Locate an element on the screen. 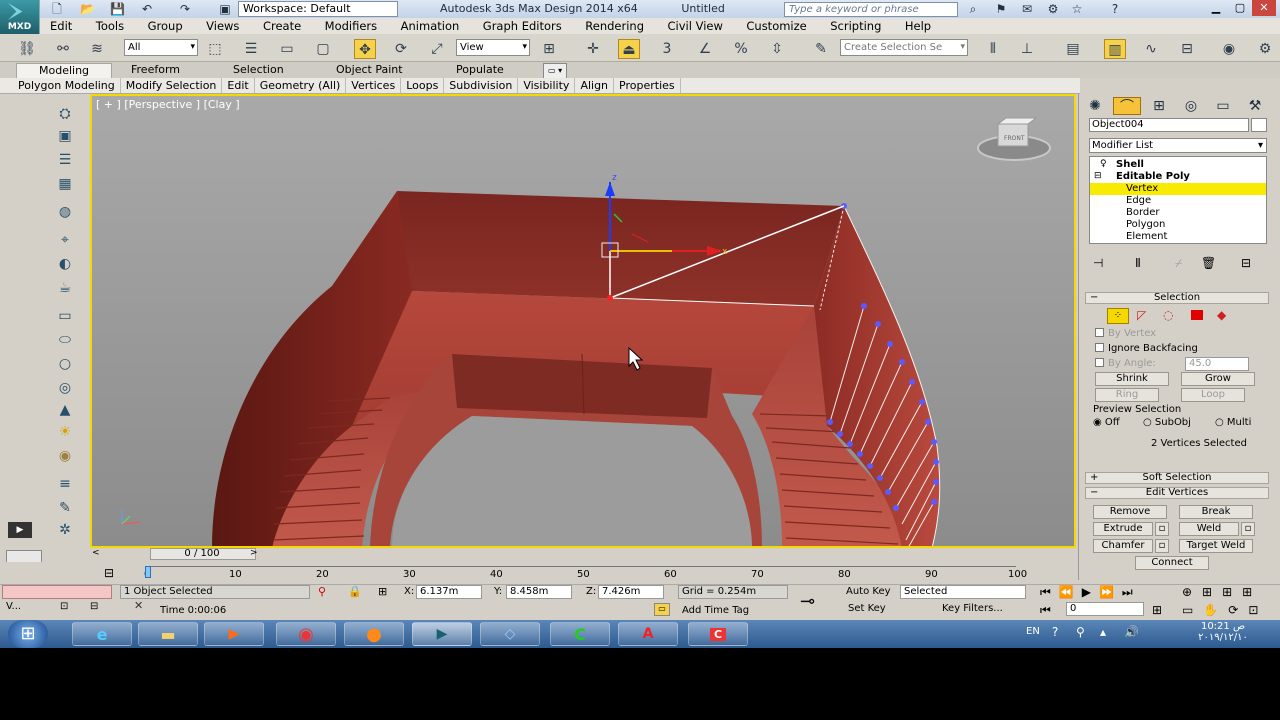  shrink-button: Shrink is located at coordinates (1132, 379).